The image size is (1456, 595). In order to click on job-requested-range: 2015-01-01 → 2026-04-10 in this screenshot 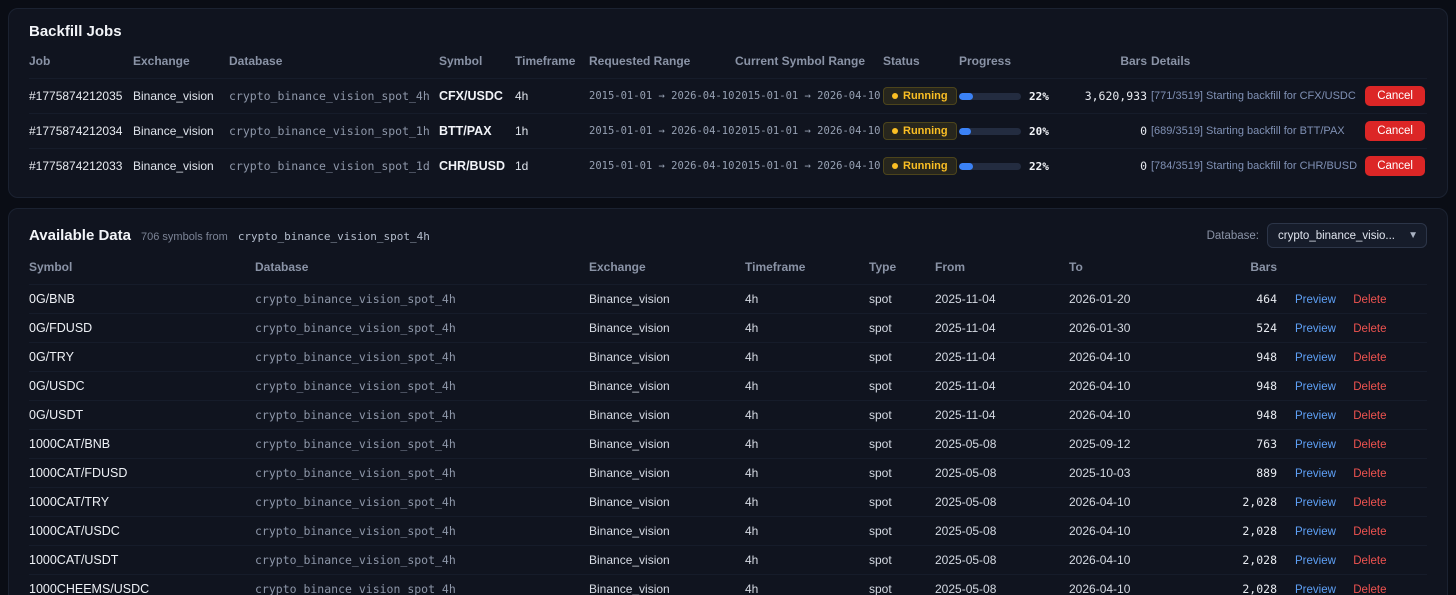, I will do `click(662, 166)`.